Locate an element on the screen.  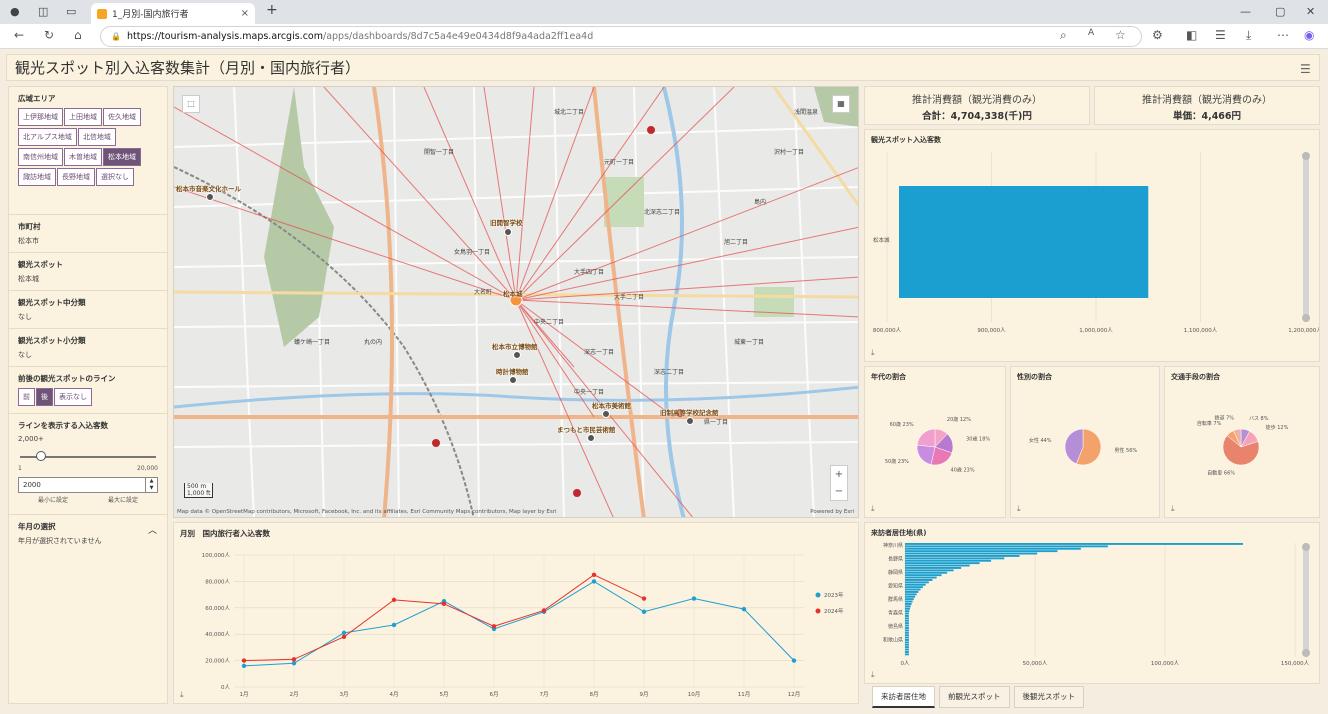
area-button: 南信州地域 is located at coordinates (40, 157).